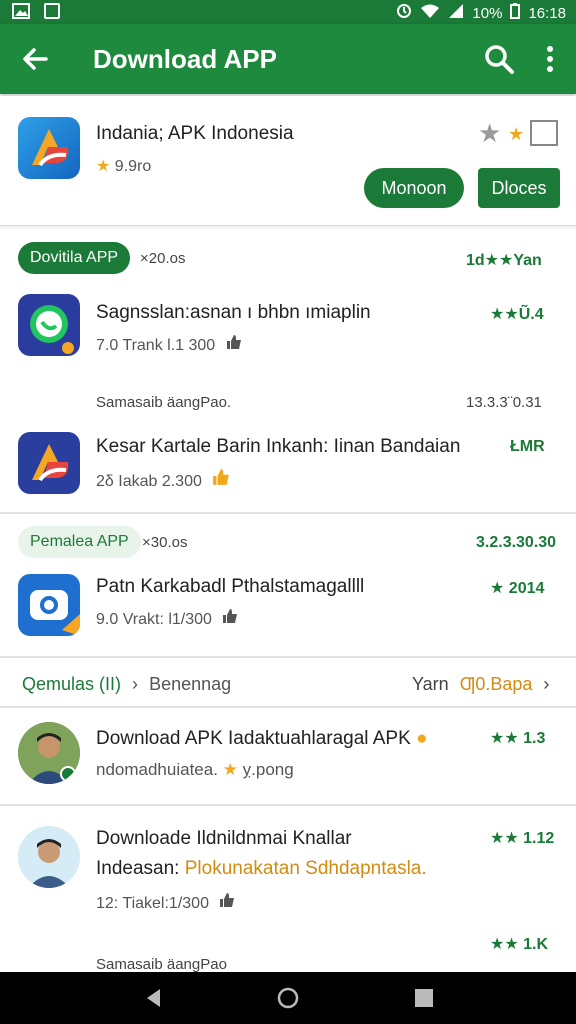  What do you see at coordinates (36, 59) in the screenshot?
I see `arrow-left-icon` at bounding box center [36, 59].